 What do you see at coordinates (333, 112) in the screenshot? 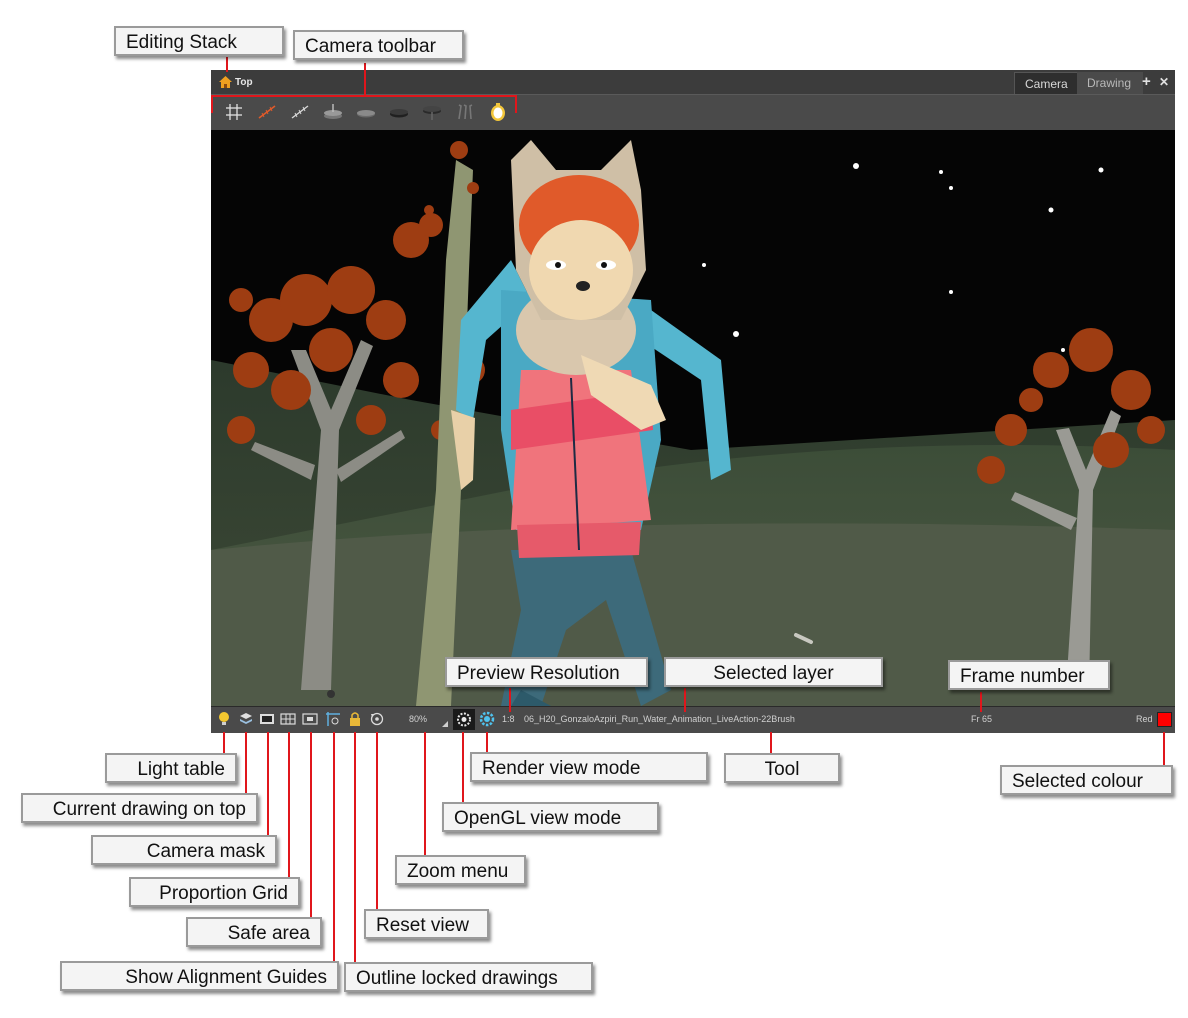
I see `layer-stack-icon` at bounding box center [333, 112].